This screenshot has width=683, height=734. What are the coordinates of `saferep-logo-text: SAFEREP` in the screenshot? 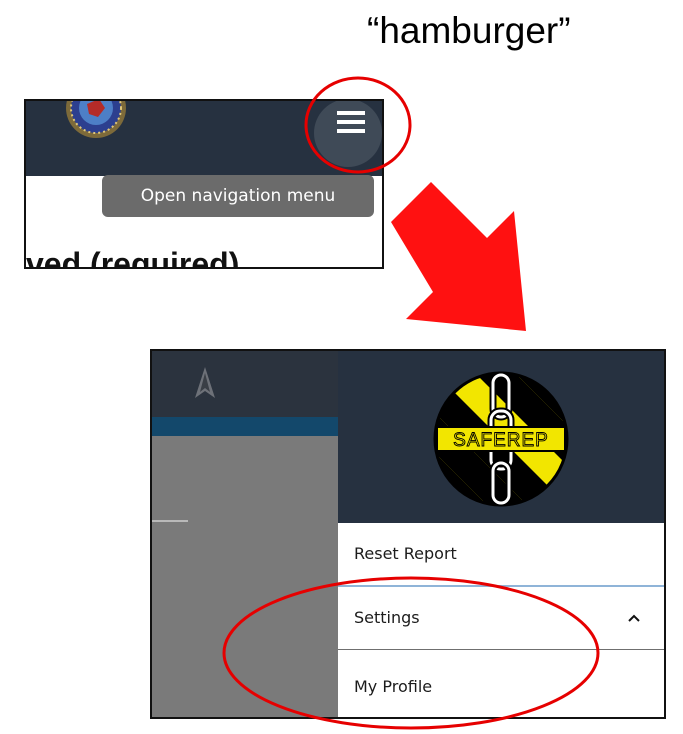 It's located at (501, 440).